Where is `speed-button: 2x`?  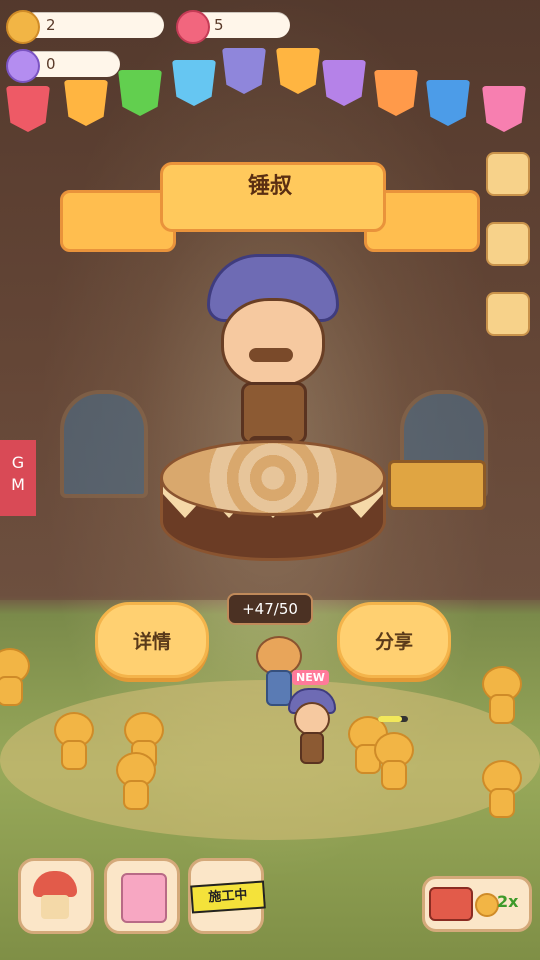
speed-button: 2x is located at coordinates (477, 904).